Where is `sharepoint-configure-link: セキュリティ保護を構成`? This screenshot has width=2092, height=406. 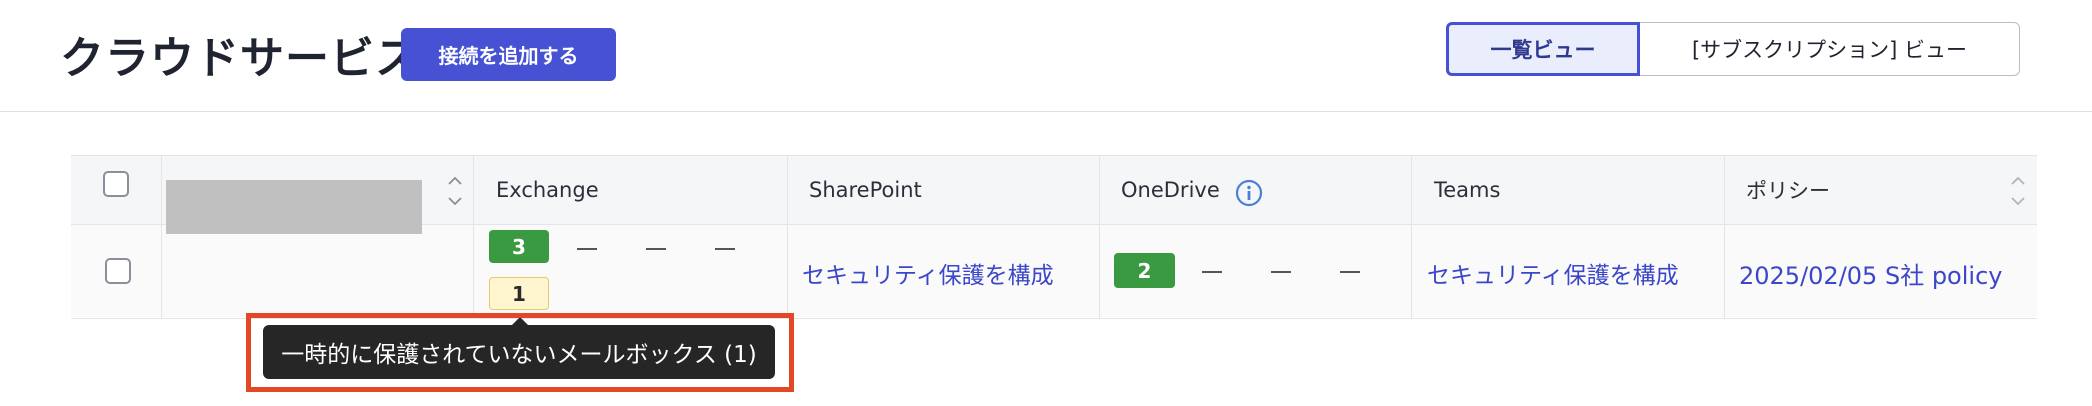
sharepoint-configure-link: セキュリティ保護を構成 is located at coordinates (928, 273).